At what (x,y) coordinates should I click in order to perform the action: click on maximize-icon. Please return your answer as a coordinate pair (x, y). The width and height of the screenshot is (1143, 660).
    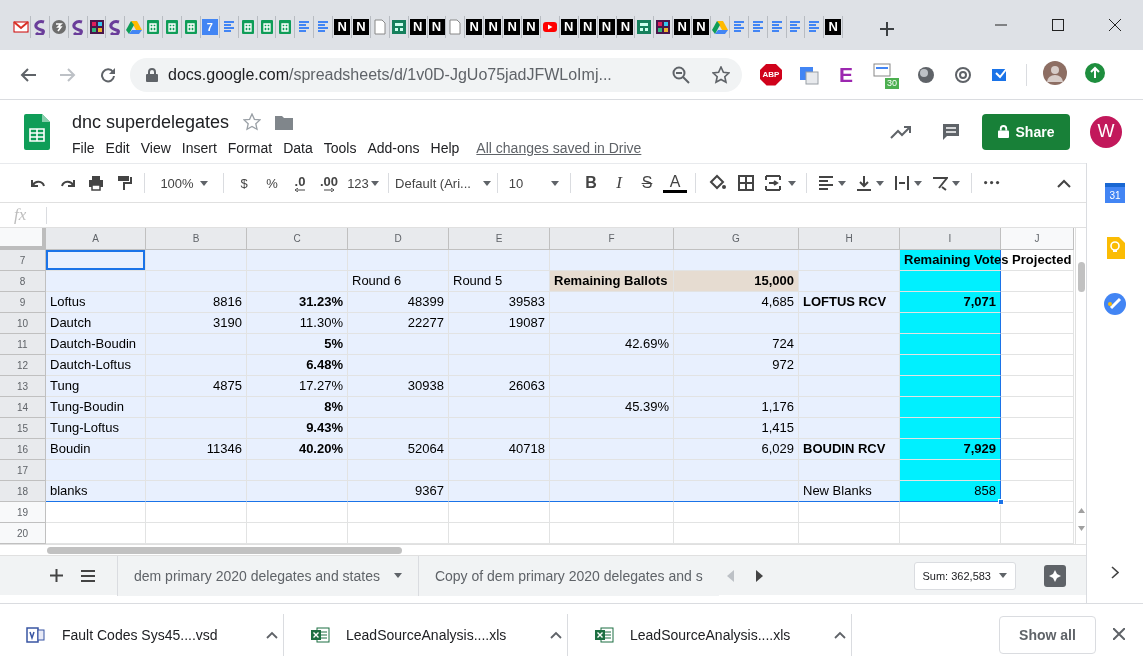
    Looking at the image, I should click on (1057, 25).